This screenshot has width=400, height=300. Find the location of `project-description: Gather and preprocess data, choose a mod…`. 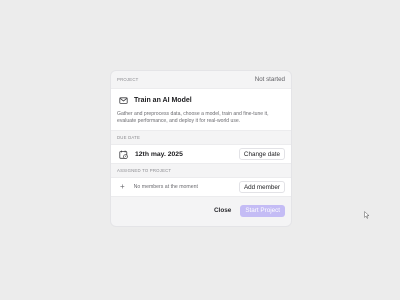

project-description: Gather and preprocess data, choose a mod… is located at coordinates (193, 117).